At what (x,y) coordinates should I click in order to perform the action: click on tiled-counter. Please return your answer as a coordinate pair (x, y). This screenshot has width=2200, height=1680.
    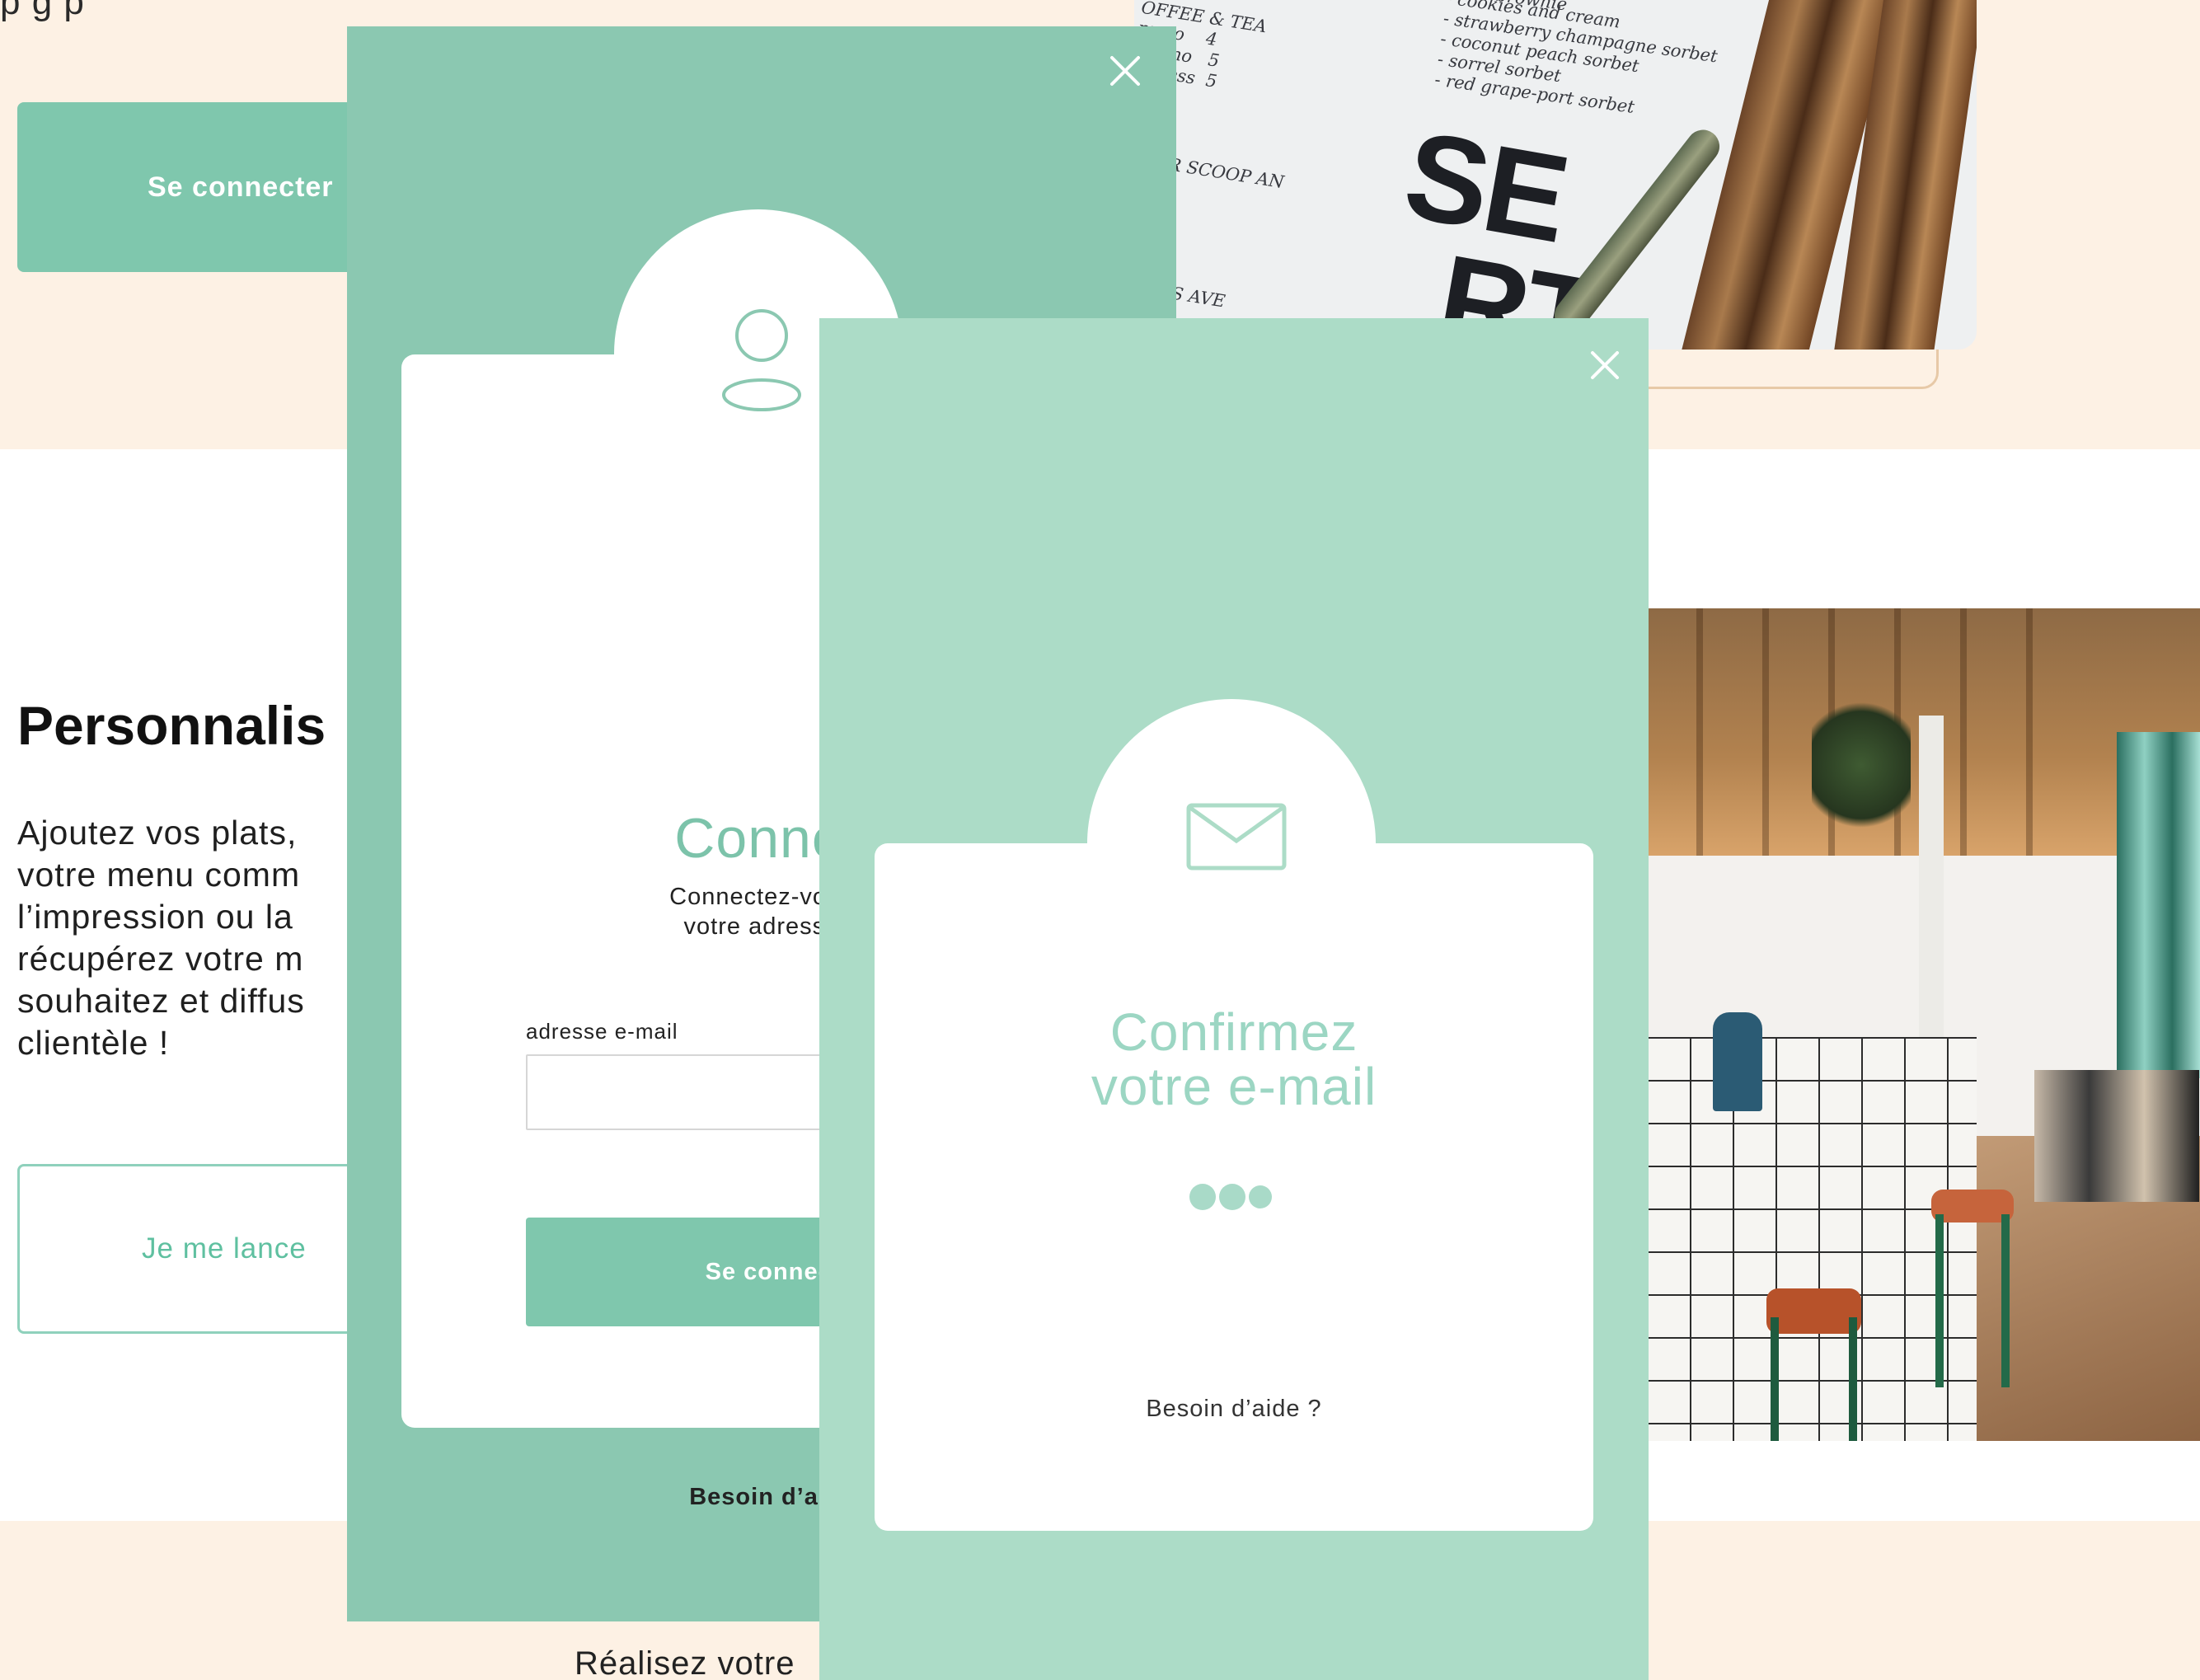
    Looking at the image, I should click on (1812, 1239).